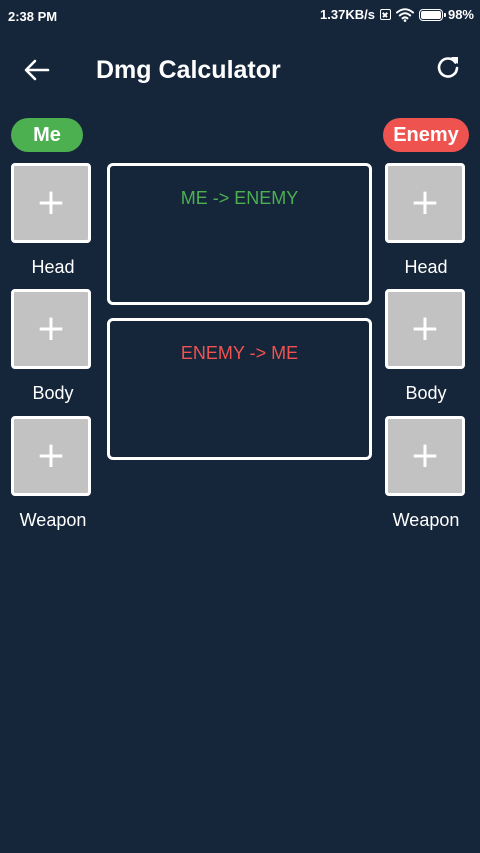 This screenshot has width=480, height=853. I want to click on back-button, so click(37, 70).